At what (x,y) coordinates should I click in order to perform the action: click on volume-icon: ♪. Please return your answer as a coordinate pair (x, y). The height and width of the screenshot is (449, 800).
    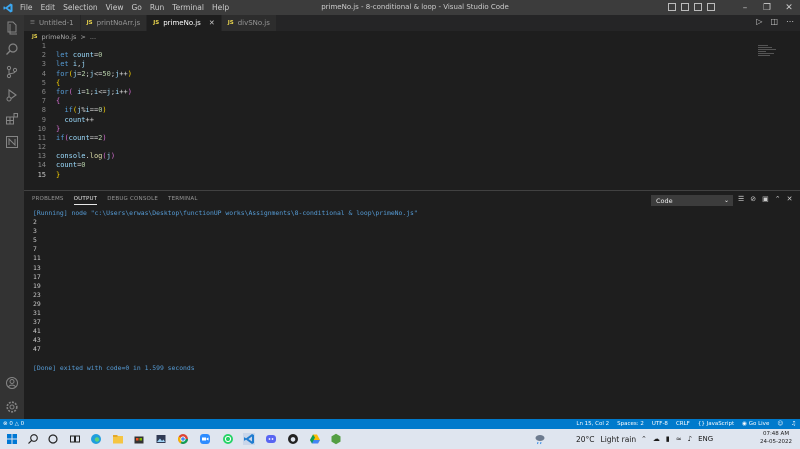
    Looking at the image, I should click on (690, 439).